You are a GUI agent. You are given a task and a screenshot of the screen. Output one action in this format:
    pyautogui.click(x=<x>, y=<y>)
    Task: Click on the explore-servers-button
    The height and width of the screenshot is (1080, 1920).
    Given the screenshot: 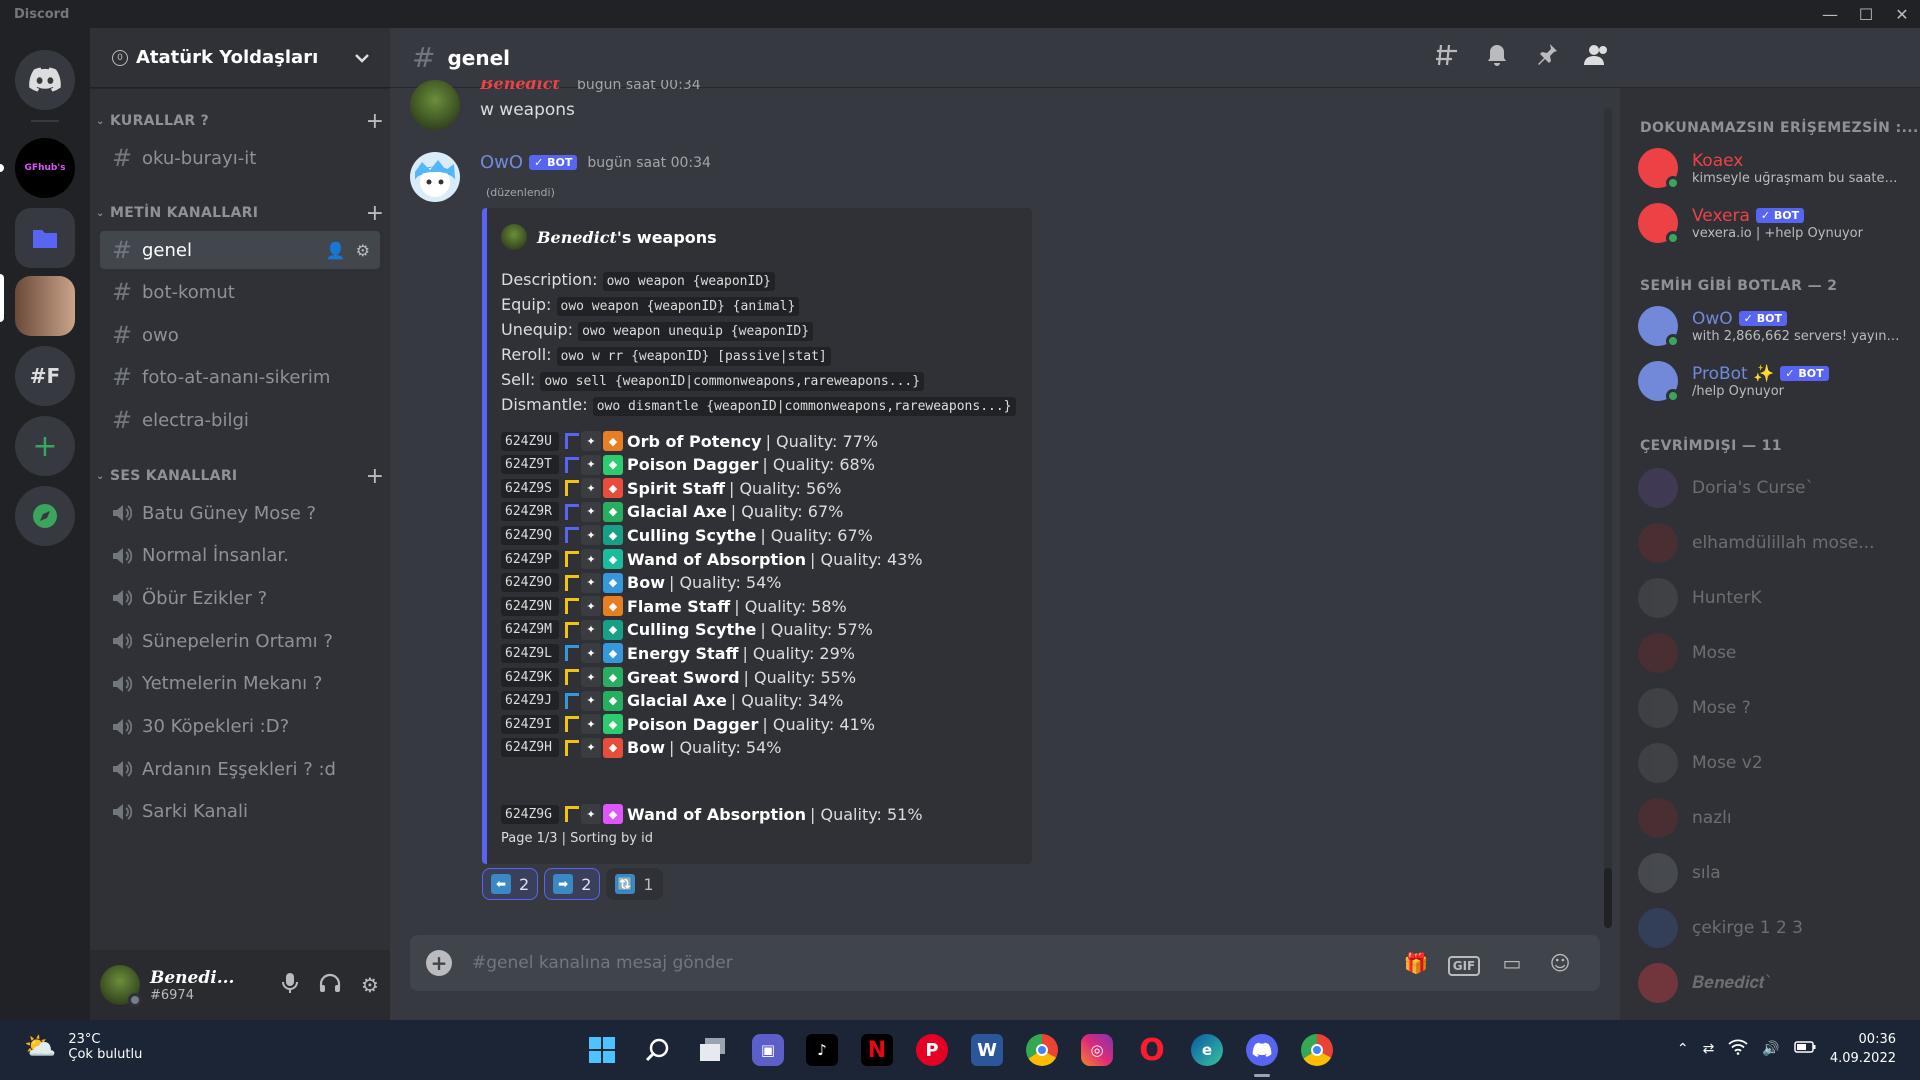 What is the action you would take?
    pyautogui.click(x=45, y=516)
    